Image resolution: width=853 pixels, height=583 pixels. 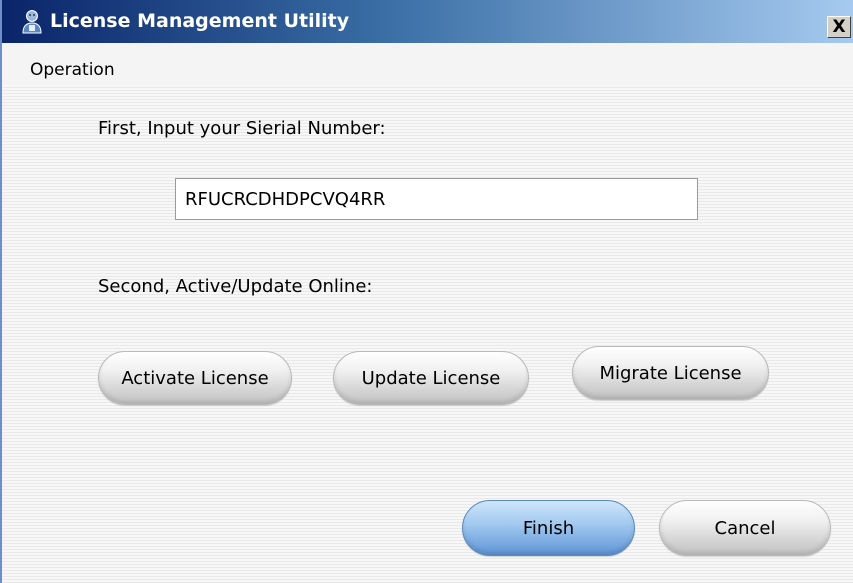 I want to click on close-button: X, so click(x=839, y=27).